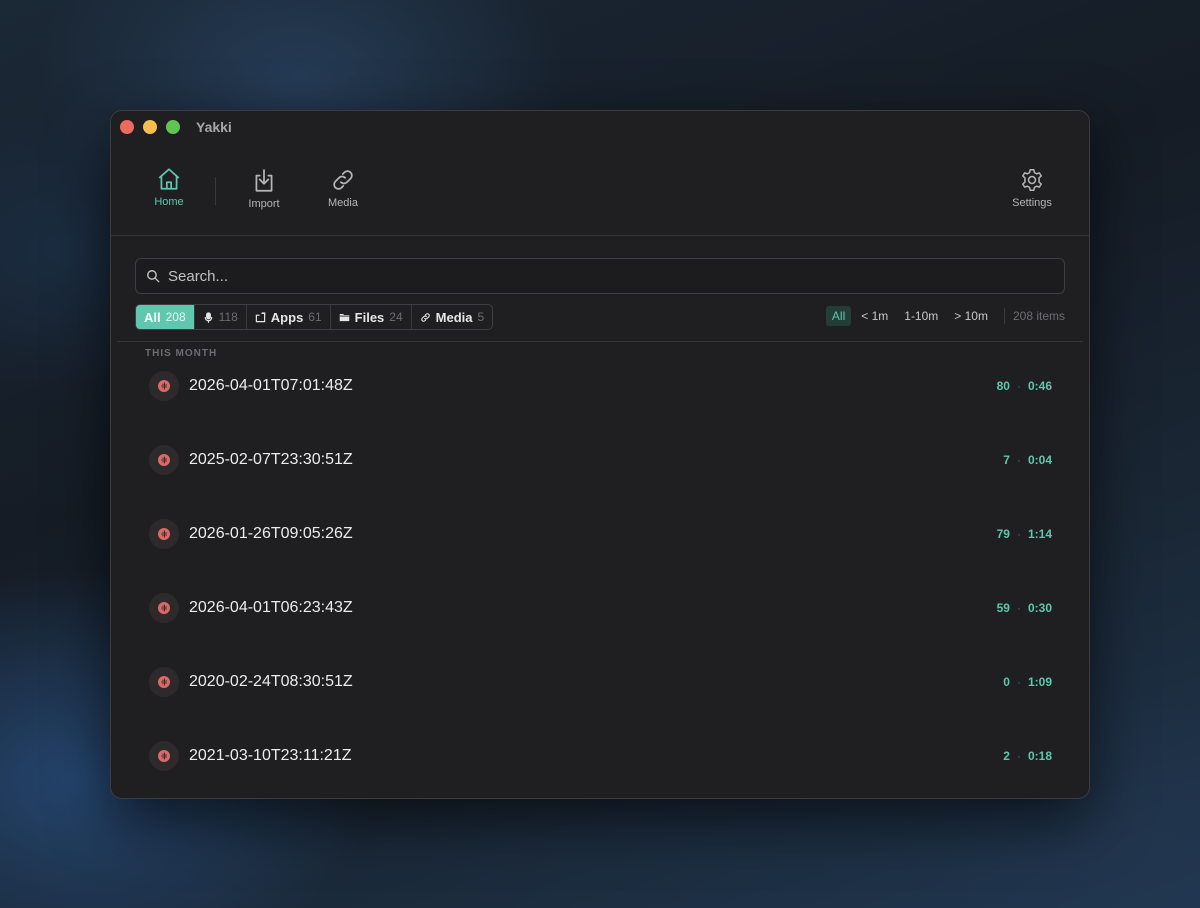 The image size is (1200, 908). Describe the element at coordinates (600, 756) in the screenshot. I see `recording-row: 2021-03-10T23:11:21Z 2 · 0:18` at that location.